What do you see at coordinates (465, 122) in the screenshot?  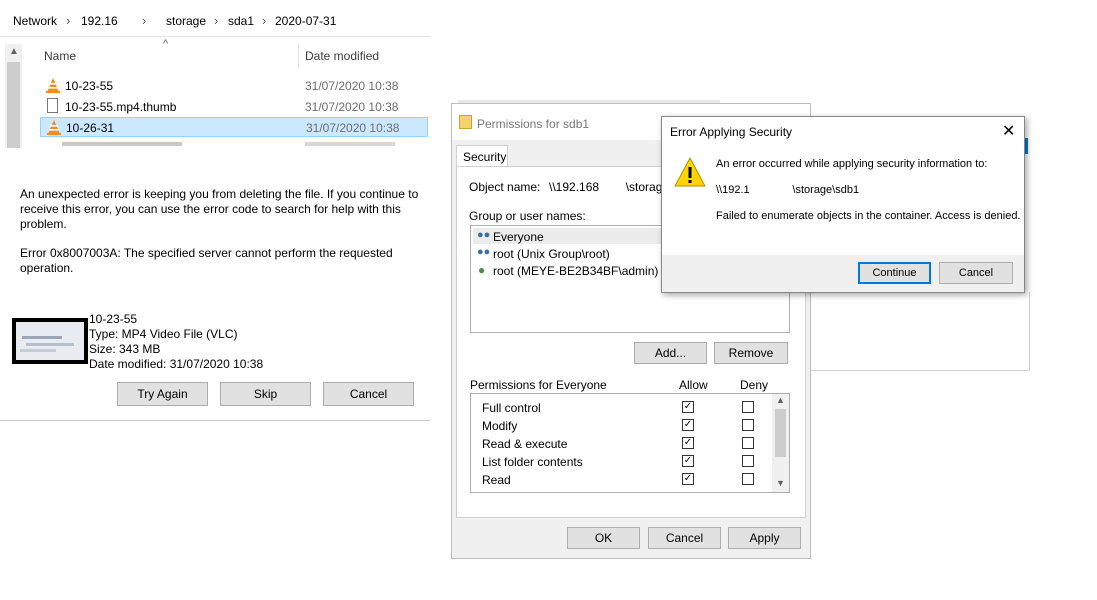 I see `folder-icon` at bounding box center [465, 122].